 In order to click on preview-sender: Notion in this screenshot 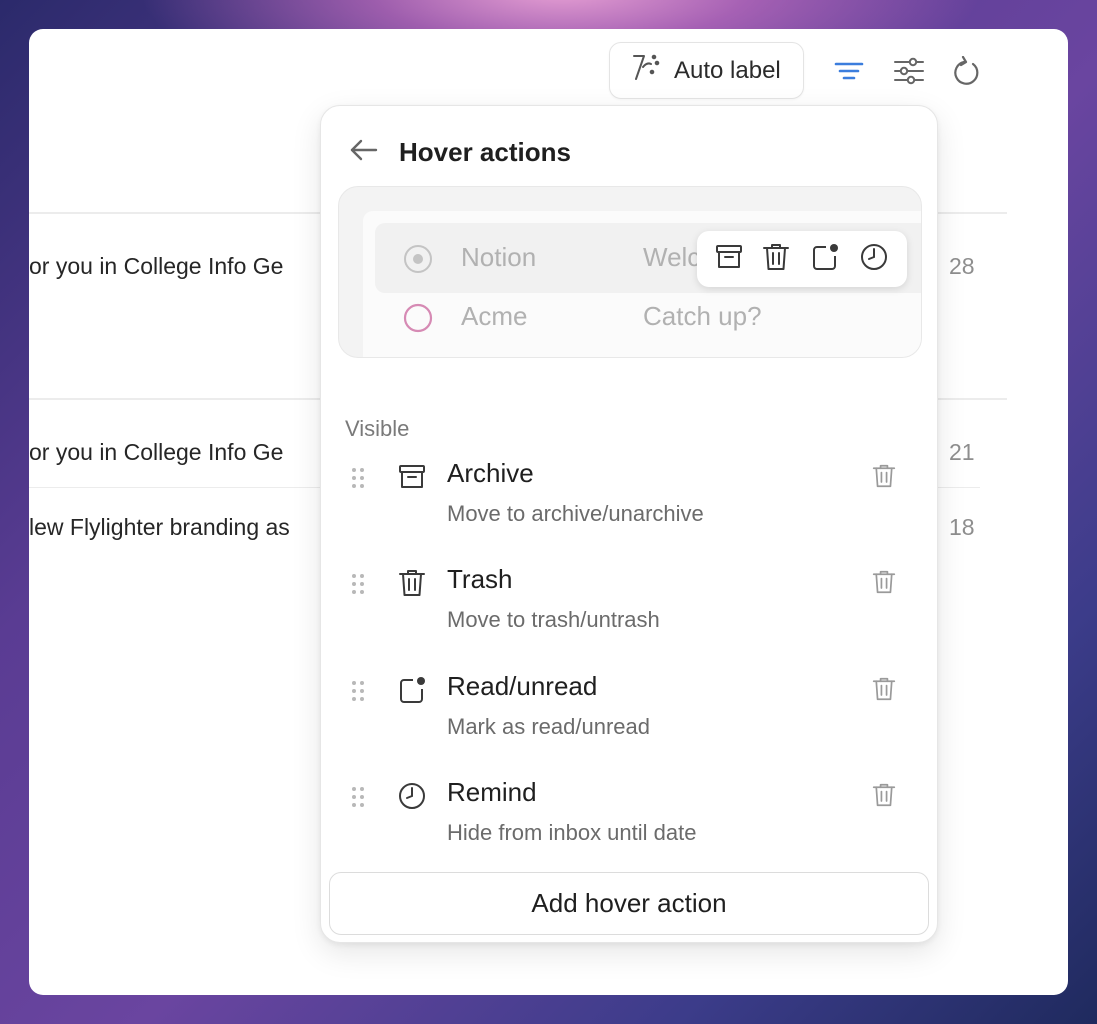, I will do `click(499, 257)`.